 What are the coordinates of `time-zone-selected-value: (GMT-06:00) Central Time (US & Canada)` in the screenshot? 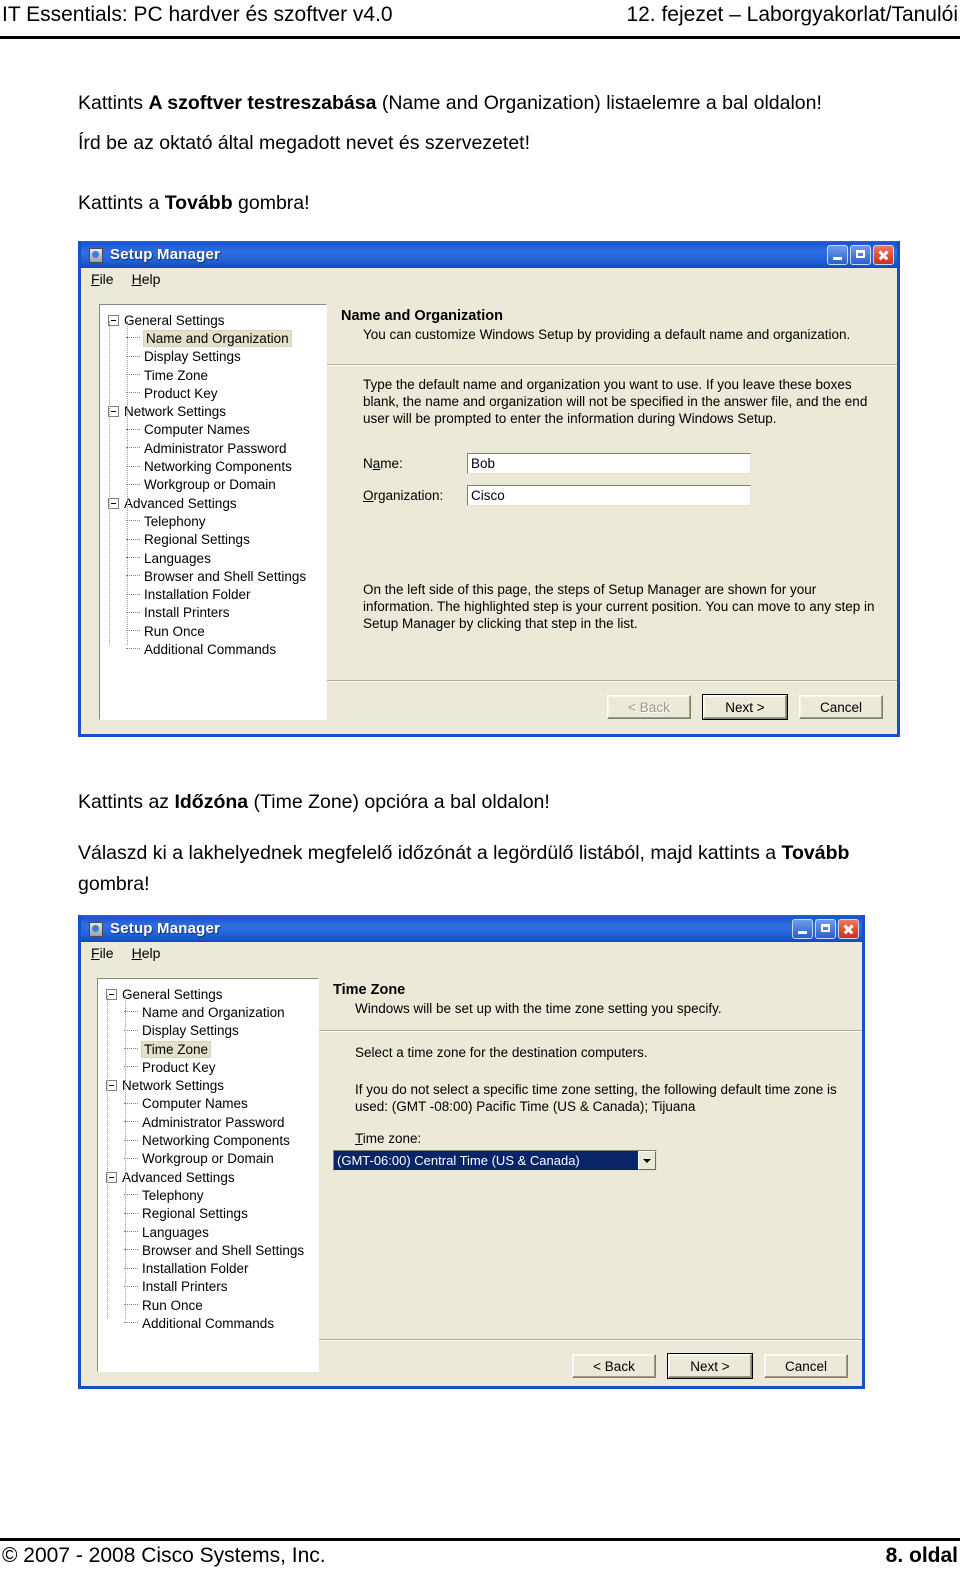 It's located at (486, 1160).